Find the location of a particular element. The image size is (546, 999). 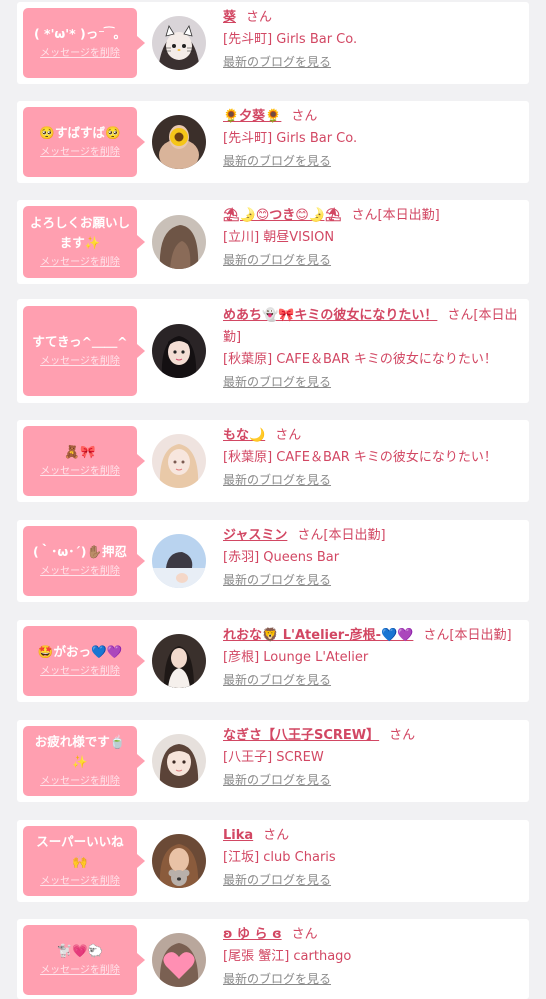

sender-info: ジャスミン さん[本日出勤] [赤羽] Queens Bar 最新のブログを見る is located at coordinates (372, 558).